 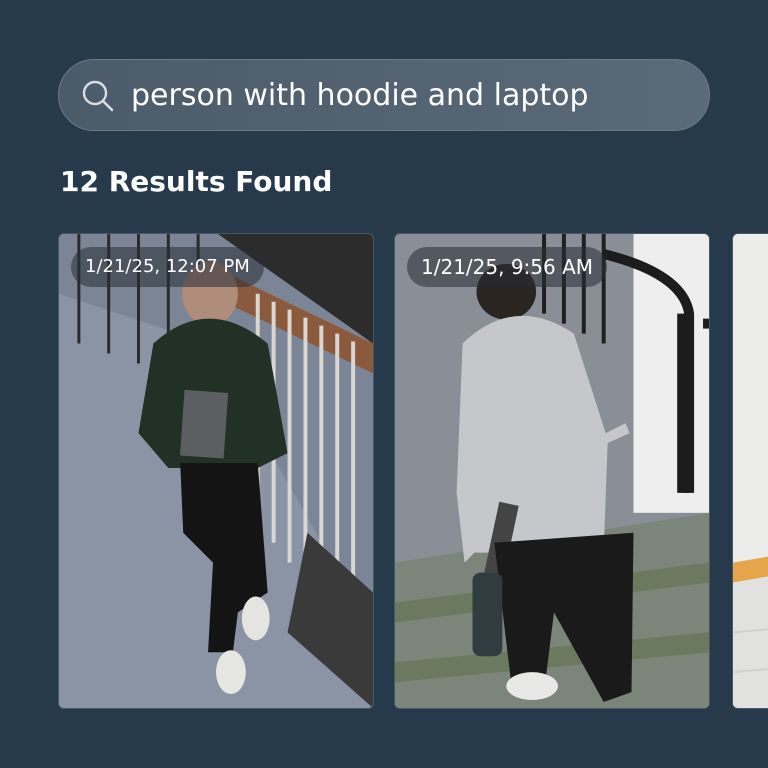 What do you see at coordinates (507, 267) in the screenshot?
I see `result-timestamp: 1/21/25, 9:56 AM` at bounding box center [507, 267].